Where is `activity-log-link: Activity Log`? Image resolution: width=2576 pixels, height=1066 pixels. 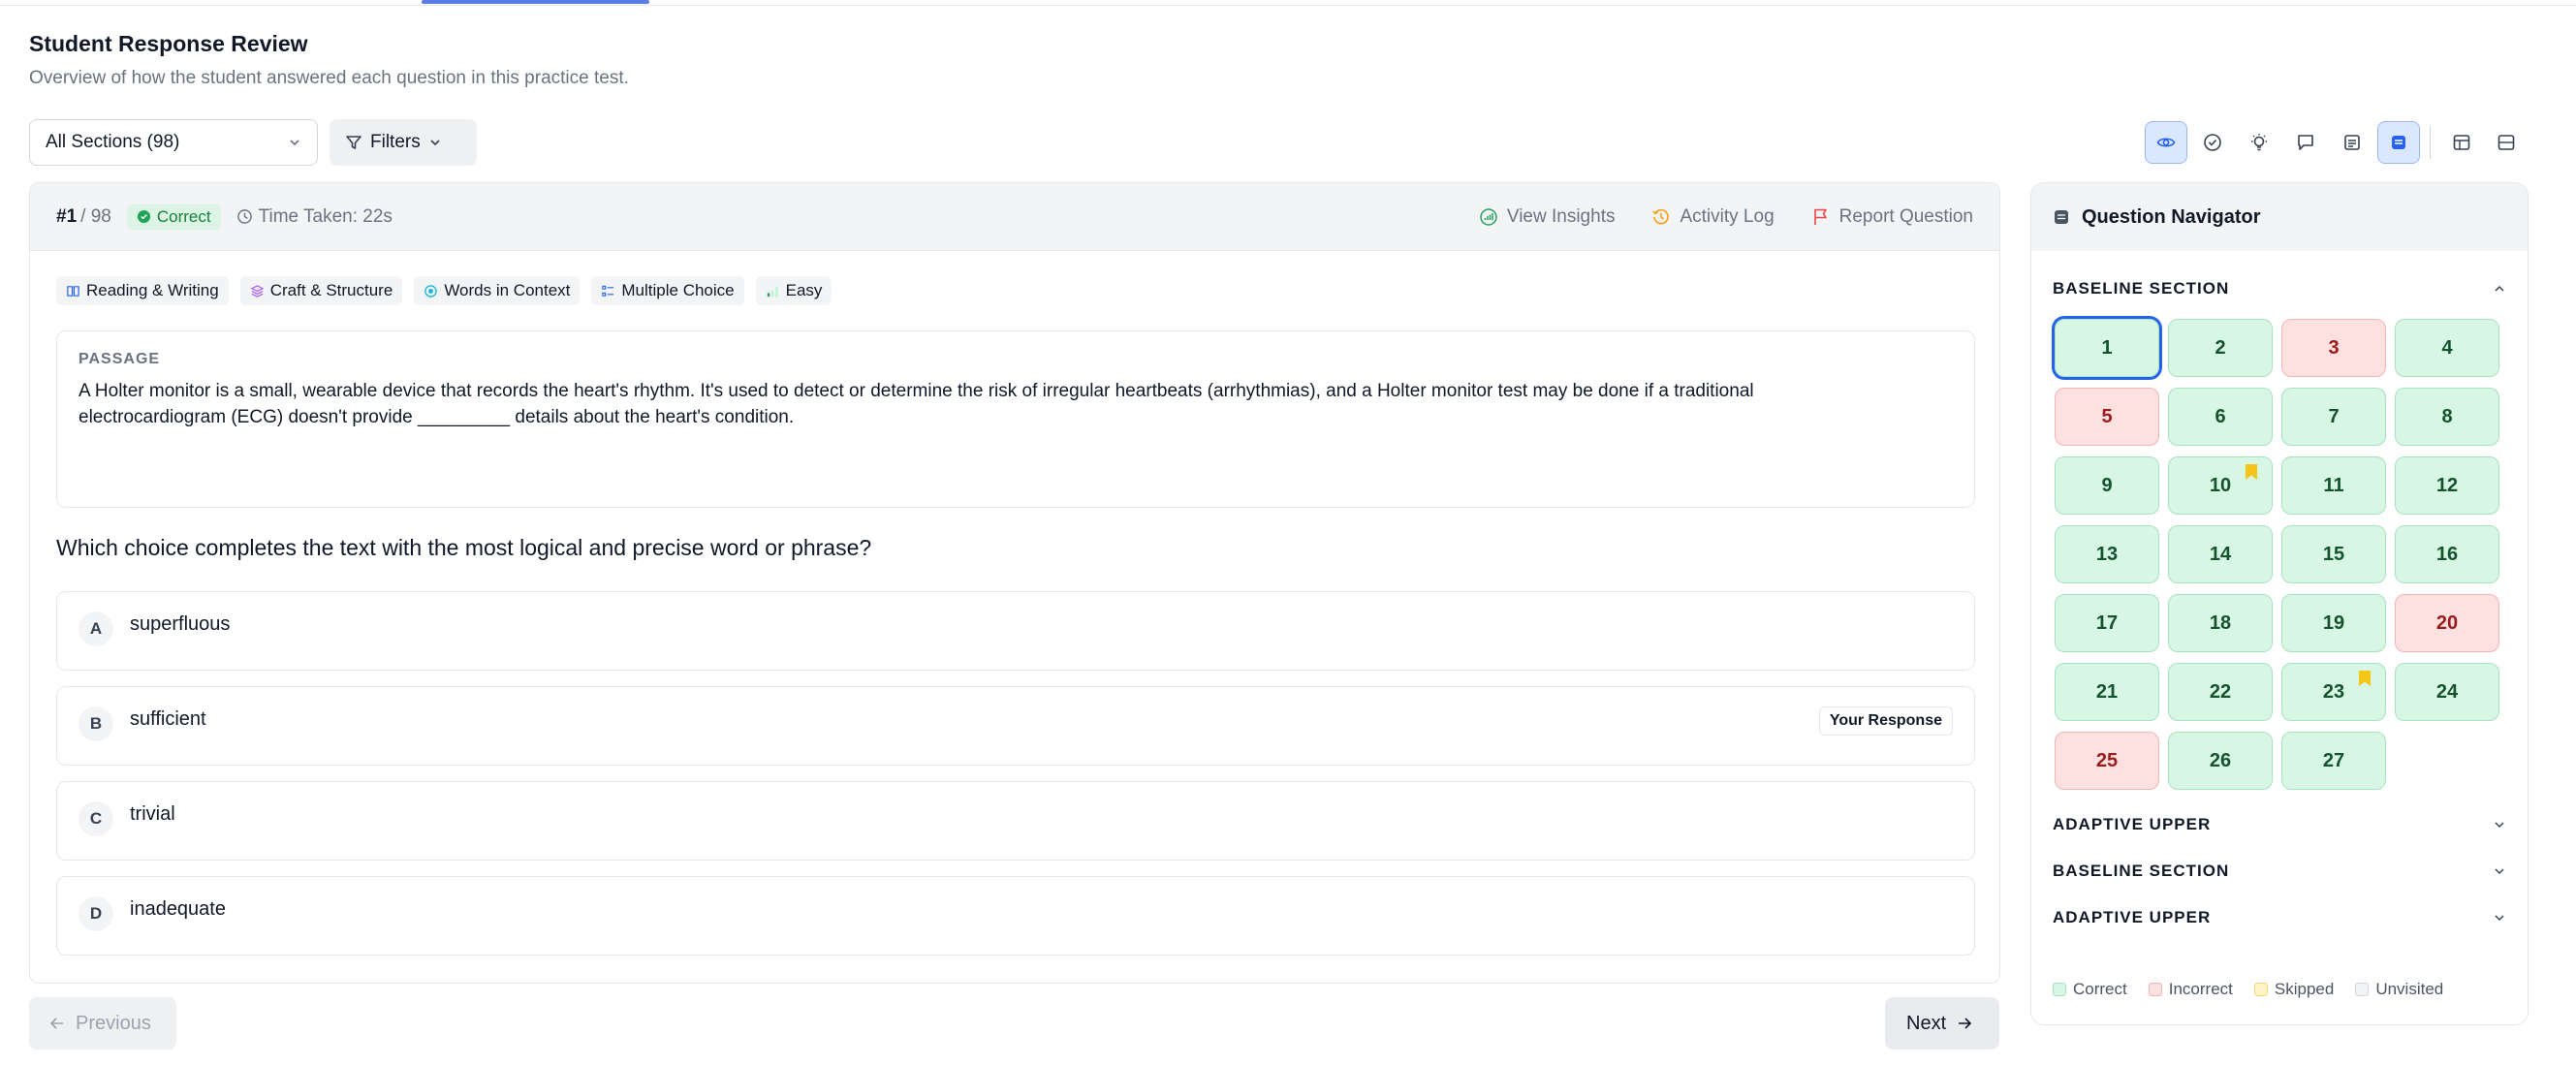 activity-log-link: Activity Log is located at coordinates (1713, 217).